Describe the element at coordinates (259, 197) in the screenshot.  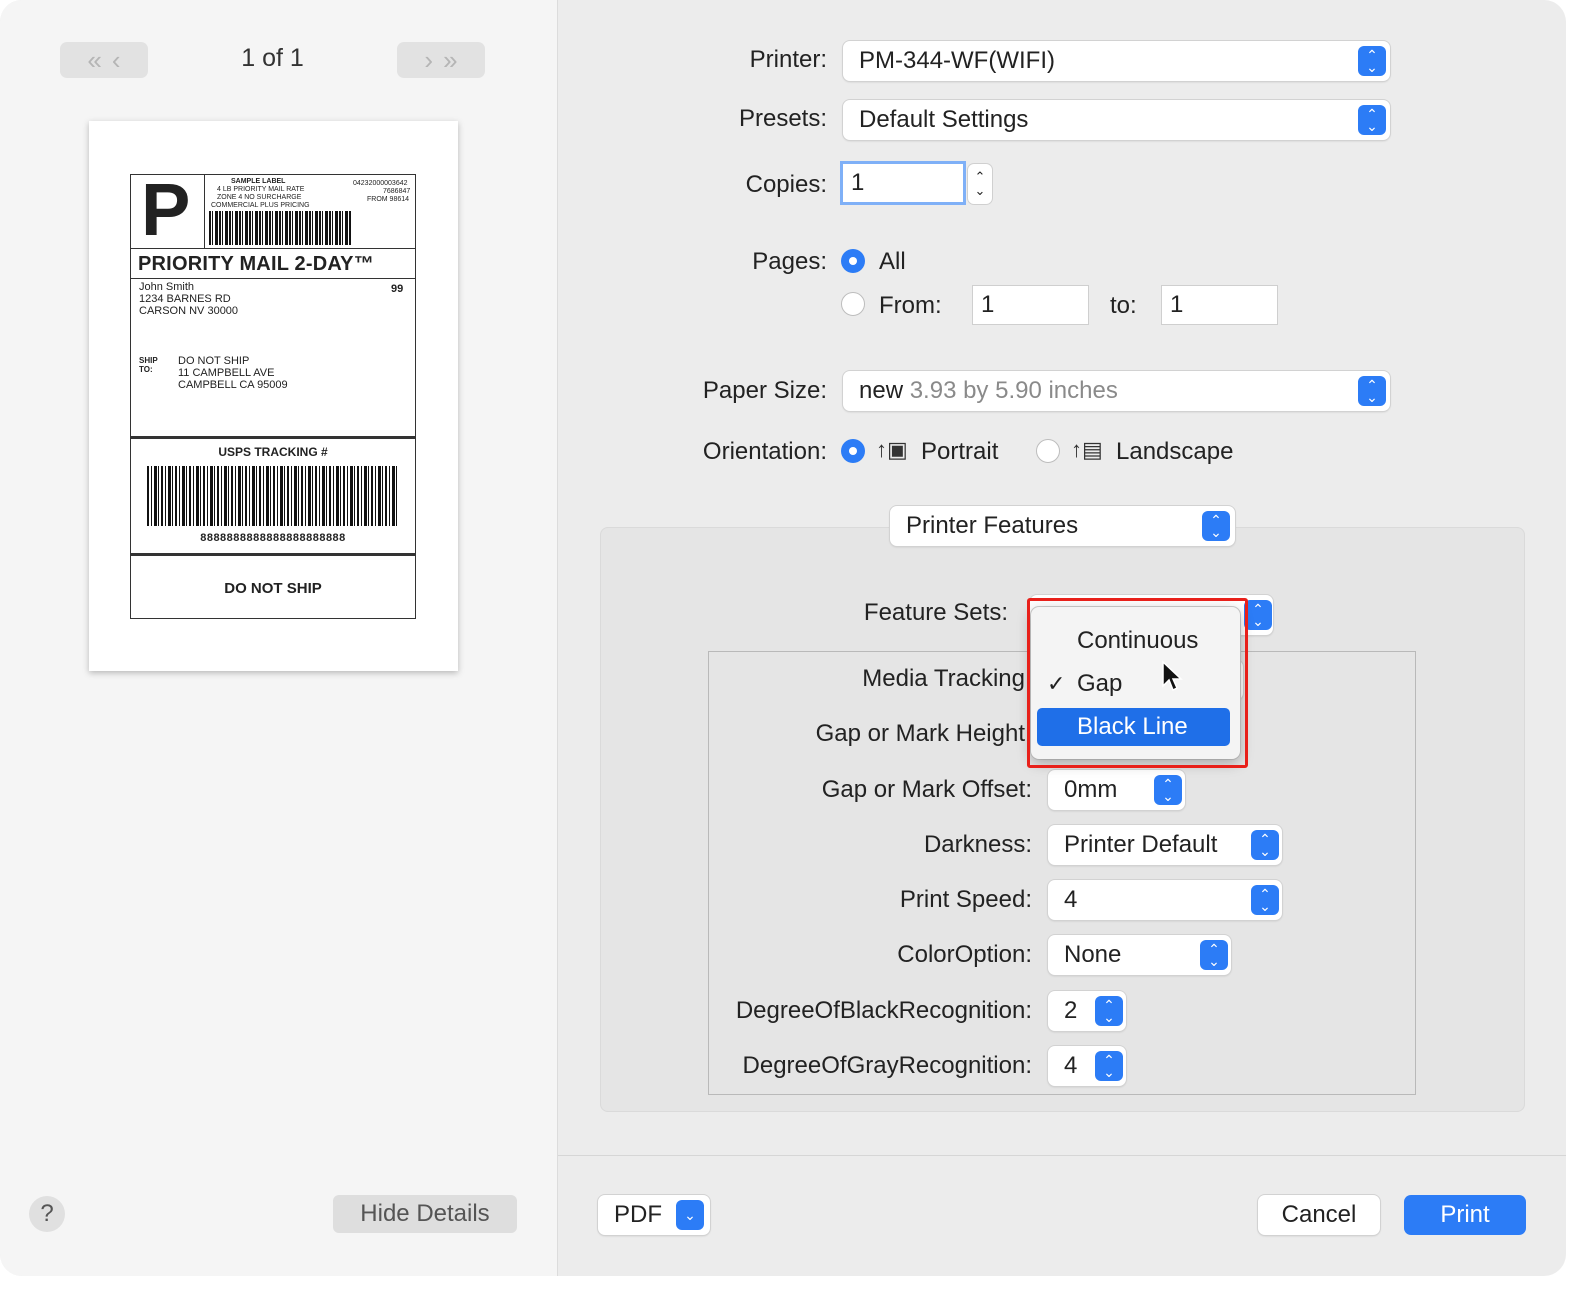
I see `rate-line-2: ZONE 4 NO SURCHARGE` at that location.